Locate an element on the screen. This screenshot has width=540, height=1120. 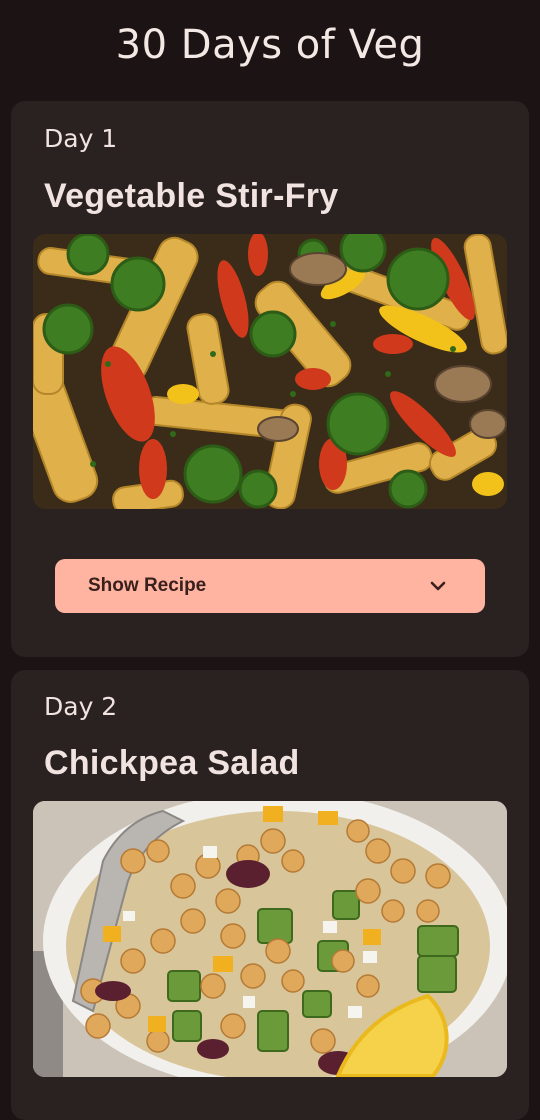
day-label: Day 1 is located at coordinates (81, 138).